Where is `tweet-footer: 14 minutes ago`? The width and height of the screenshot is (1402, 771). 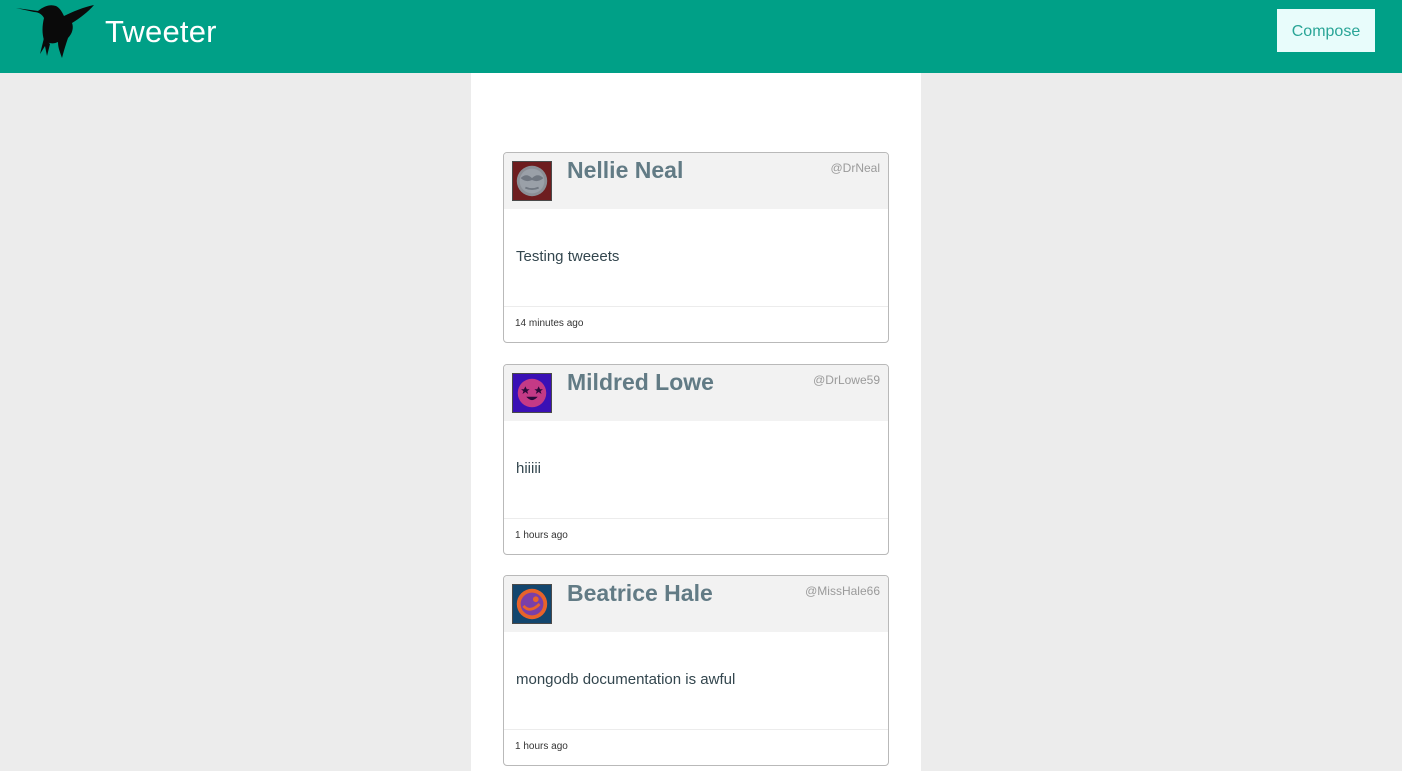 tweet-footer: 14 minutes ago is located at coordinates (696, 324).